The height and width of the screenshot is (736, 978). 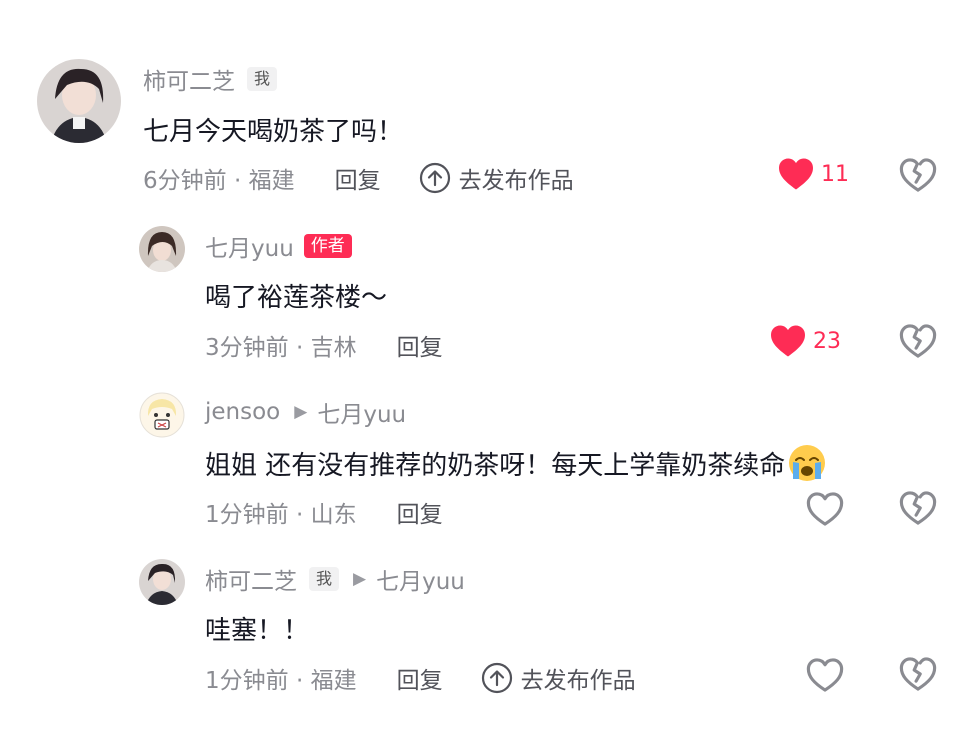 What do you see at coordinates (281, 515) in the screenshot?
I see `comment-meta: 1分钟前 · 山东` at bounding box center [281, 515].